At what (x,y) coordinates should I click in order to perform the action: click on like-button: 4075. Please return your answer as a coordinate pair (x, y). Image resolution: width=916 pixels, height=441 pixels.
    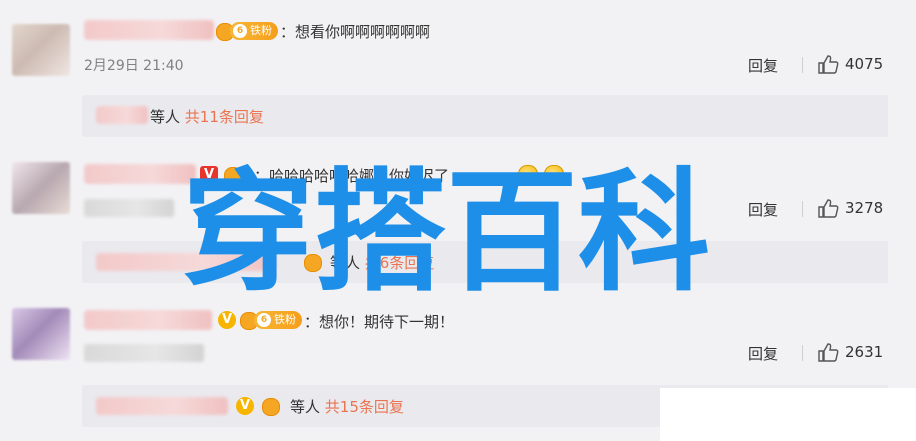
    Looking at the image, I should click on (850, 64).